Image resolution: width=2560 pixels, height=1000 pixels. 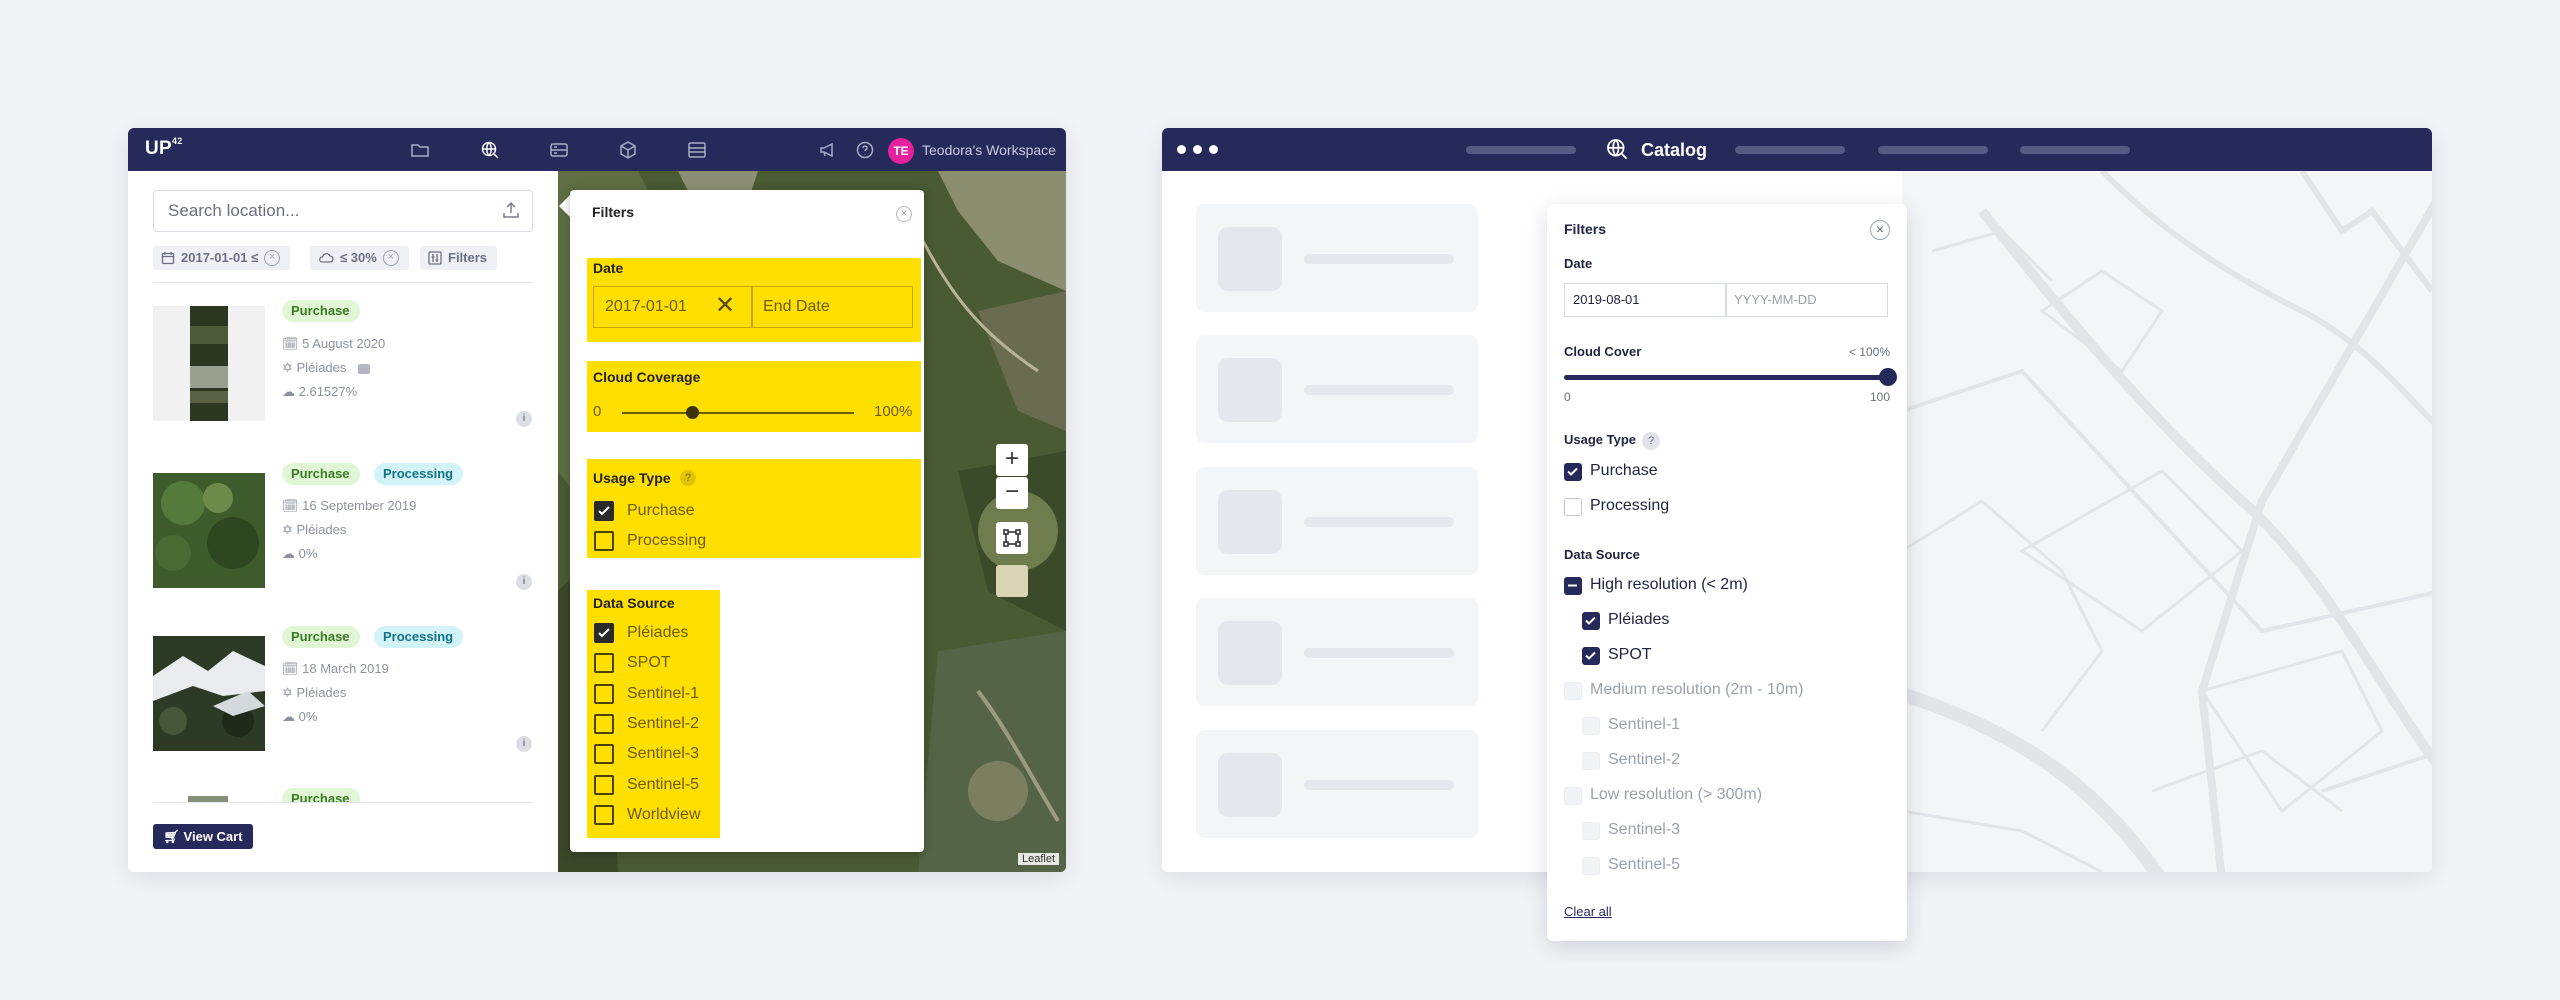 What do you see at coordinates (738, 413) in the screenshot?
I see `cloud-slider-track` at bounding box center [738, 413].